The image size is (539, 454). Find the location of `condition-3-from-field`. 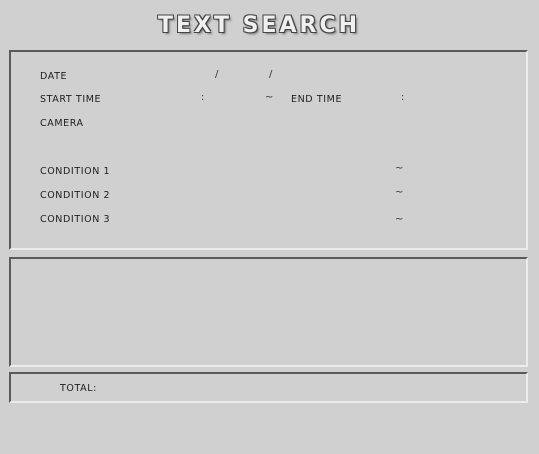

condition-3-from-field is located at coordinates (276, 220).